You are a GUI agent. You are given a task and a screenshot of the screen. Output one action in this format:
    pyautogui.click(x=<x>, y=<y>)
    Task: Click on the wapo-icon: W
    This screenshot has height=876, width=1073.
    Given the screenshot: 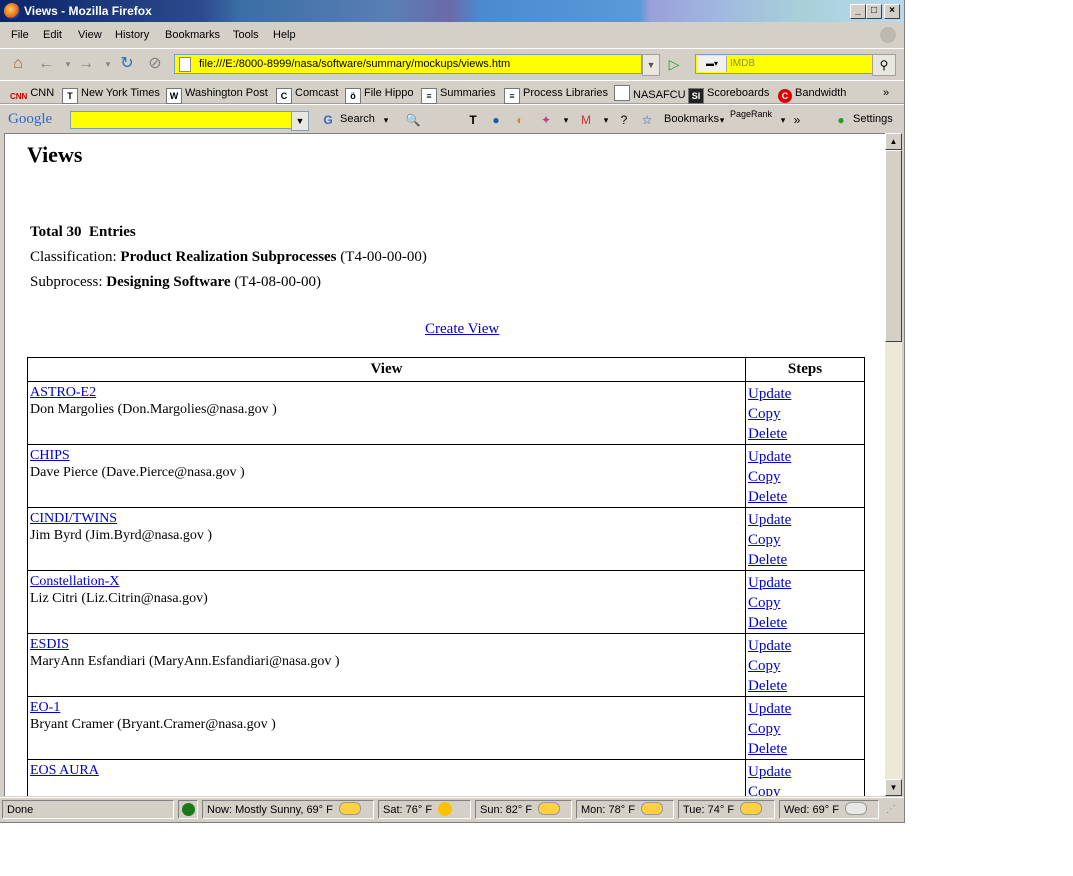 What is the action you would take?
    pyautogui.click(x=174, y=96)
    